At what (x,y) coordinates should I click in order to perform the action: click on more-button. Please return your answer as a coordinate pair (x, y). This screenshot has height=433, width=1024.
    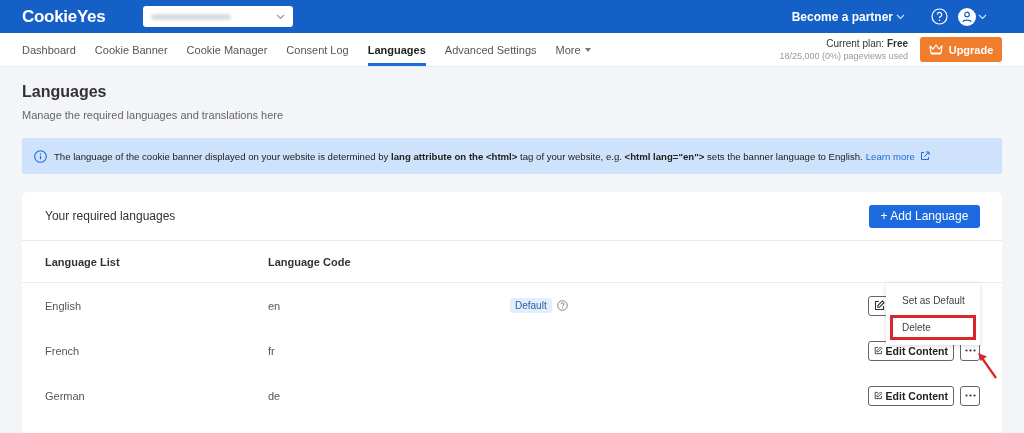
    Looking at the image, I should click on (970, 395).